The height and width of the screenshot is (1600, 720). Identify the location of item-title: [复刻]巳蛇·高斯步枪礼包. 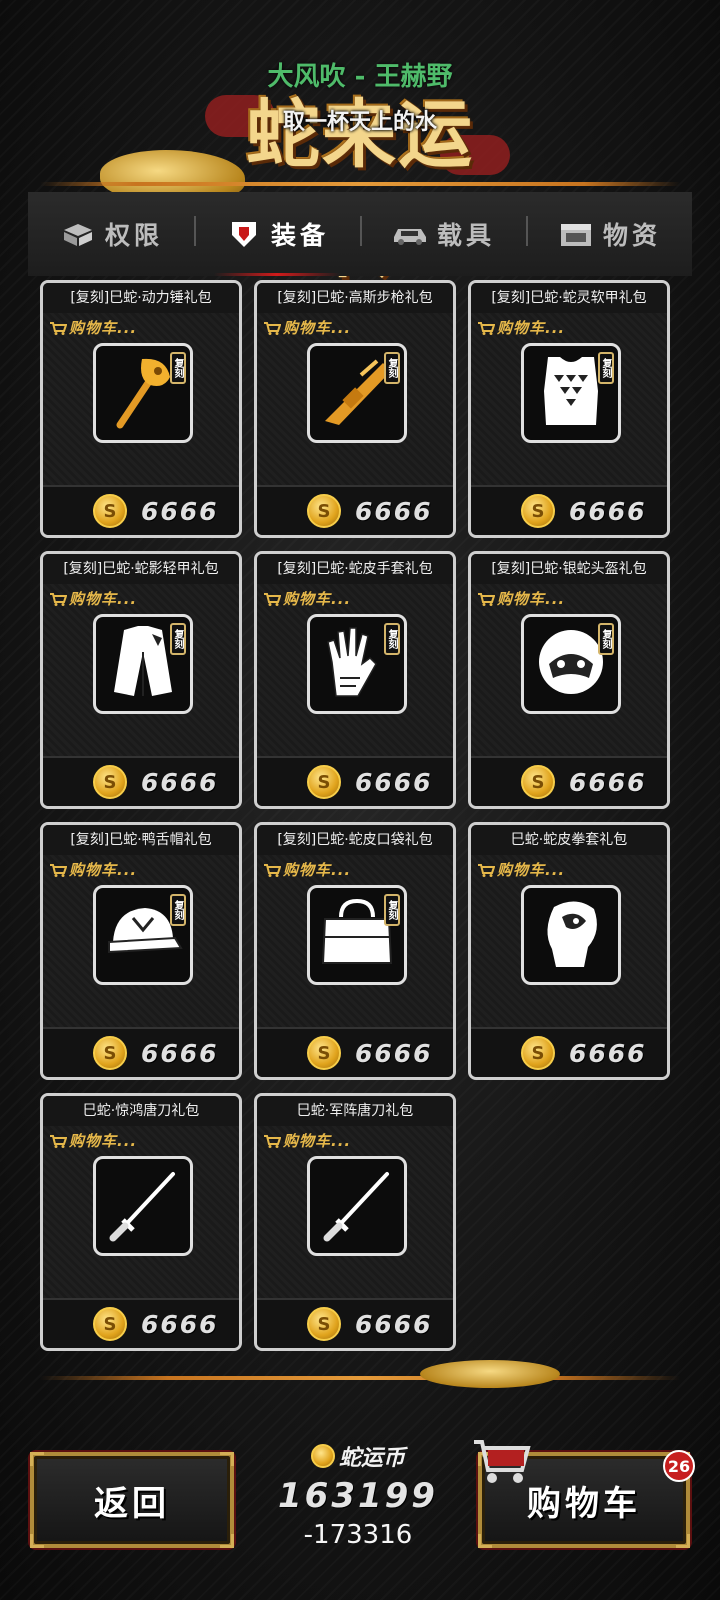
(355, 298).